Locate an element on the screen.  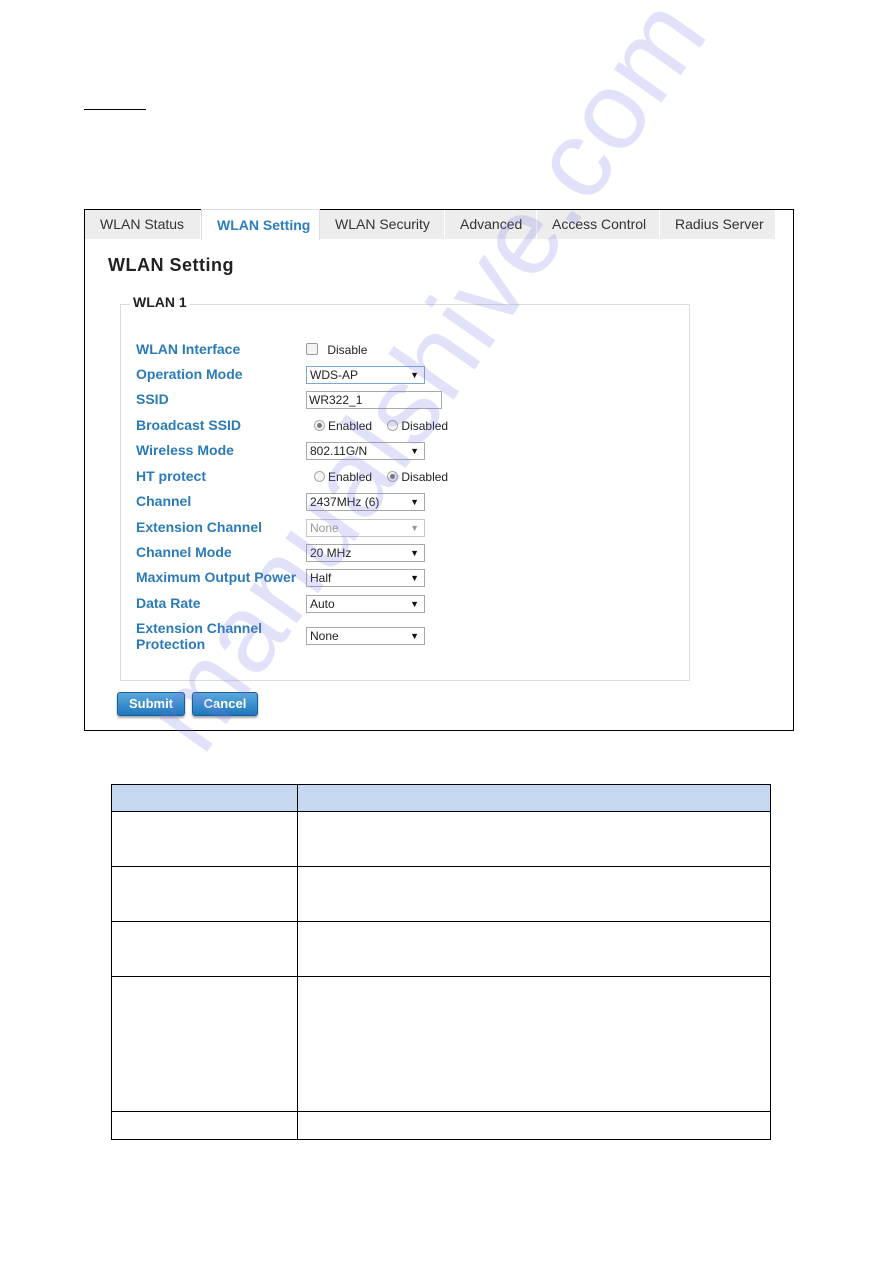
row-wlan-interface: WLAN Interface Disable is located at coordinates (416, 352).